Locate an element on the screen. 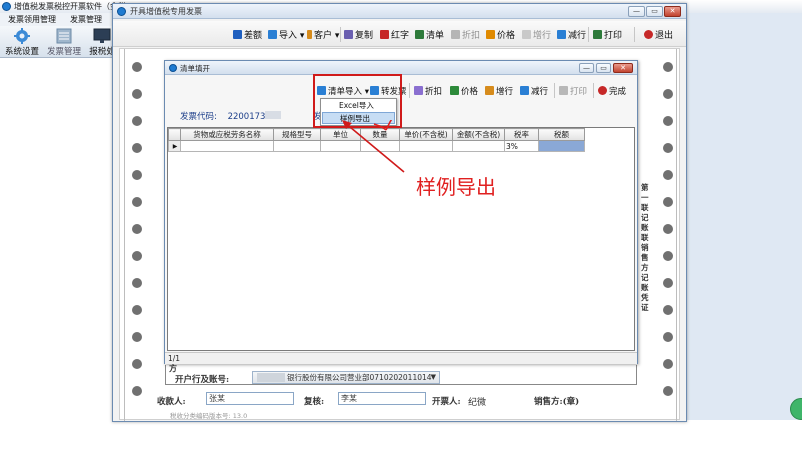  remove-row-icon is located at coordinates (524, 90).